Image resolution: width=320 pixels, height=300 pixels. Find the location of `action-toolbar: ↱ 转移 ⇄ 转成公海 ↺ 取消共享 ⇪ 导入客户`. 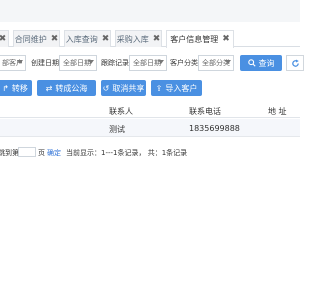

action-toolbar: ↱ 转移 ⇄ 转成公海 ↺ 取消共享 ⇪ 导入客户 is located at coordinates (150, 88).